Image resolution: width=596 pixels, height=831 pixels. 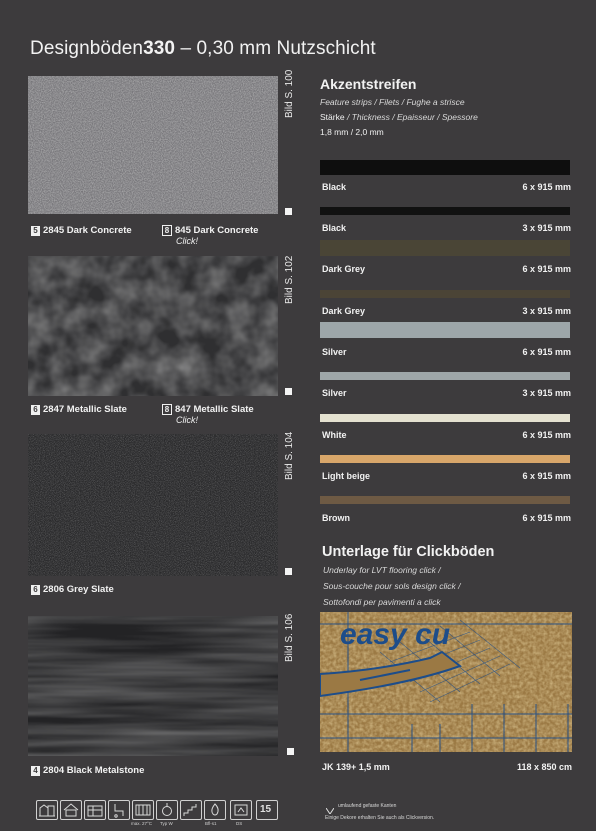 What do you see at coordinates (208, 414) in the screenshot?
I see `product-caption-click: 8 847 Metallic Slate Click!` at bounding box center [208, 414].